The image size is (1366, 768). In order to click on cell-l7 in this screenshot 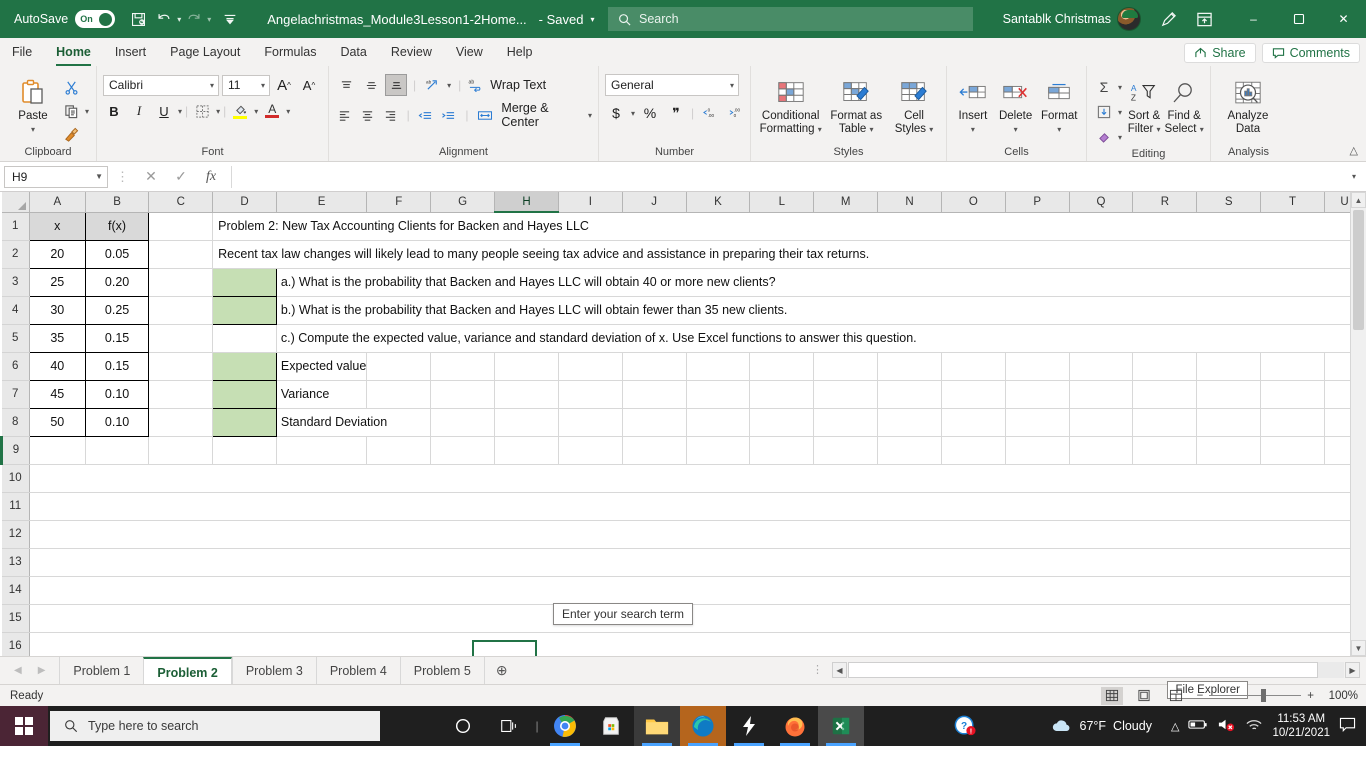, I will do `click(782, 394)`.